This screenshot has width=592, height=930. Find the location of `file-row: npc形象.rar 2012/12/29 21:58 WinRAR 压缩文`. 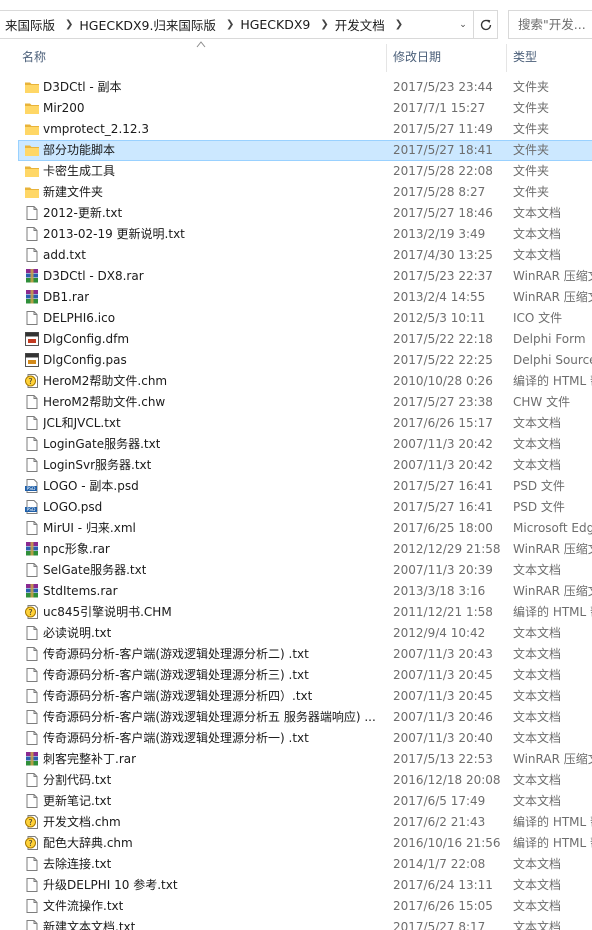

file-row: npc形象.rar 2012/12/29 21:58 WinRAR 压缩文 is located at coordinates (296, 549).